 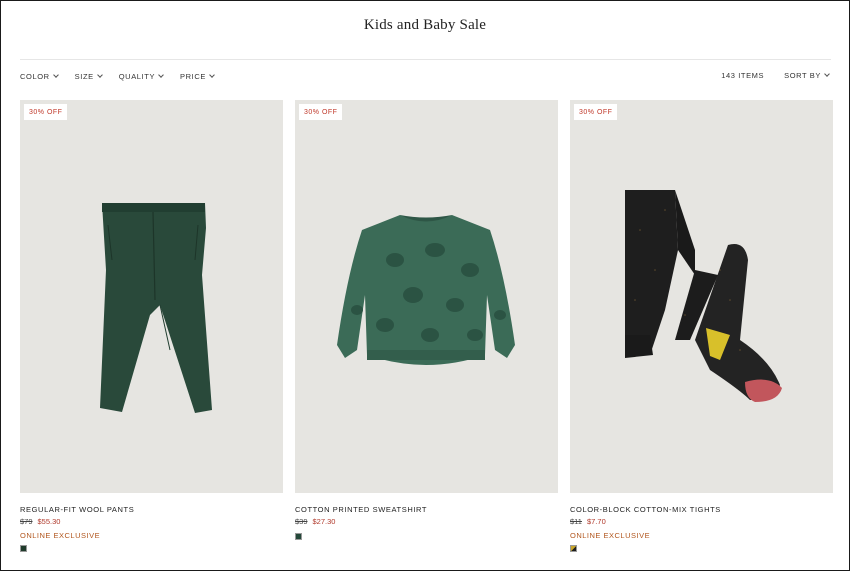 I want to click on sort-label: SORT BY, so click(x=802, y=75).